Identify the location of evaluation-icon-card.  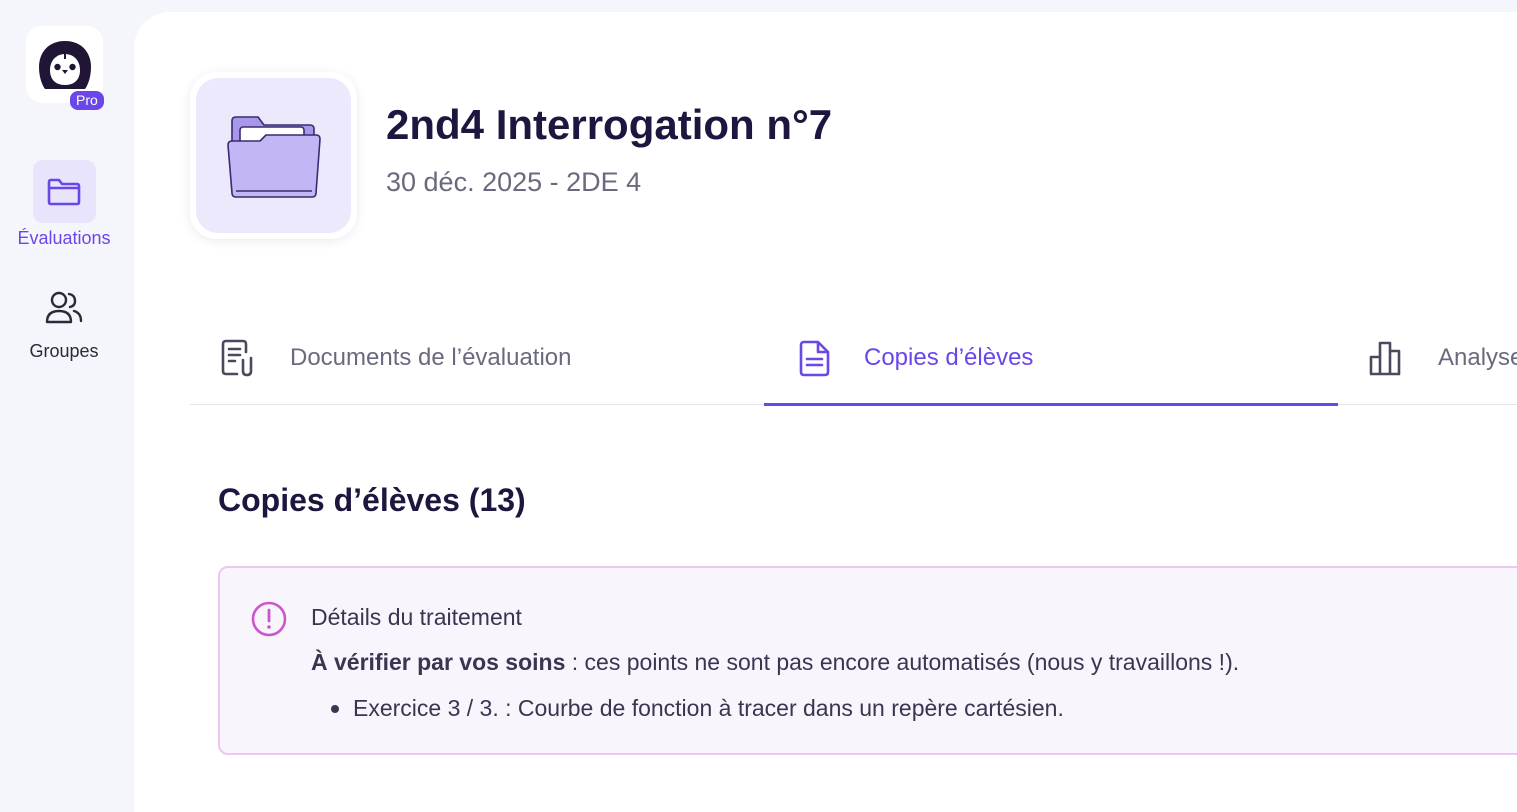
(273, 155).